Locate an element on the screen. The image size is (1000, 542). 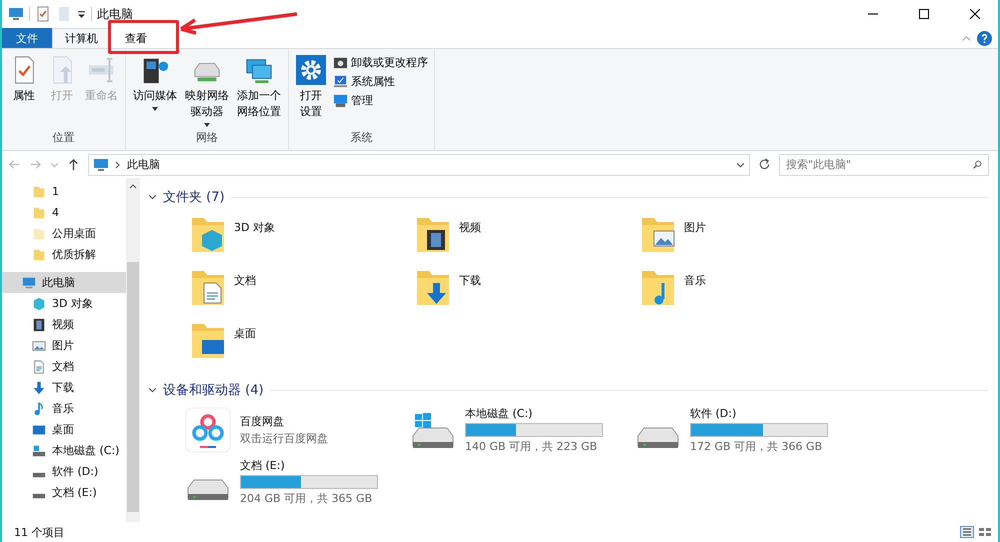
nav-pane-item: 3D 对象 is located at coordinates (64, 303).